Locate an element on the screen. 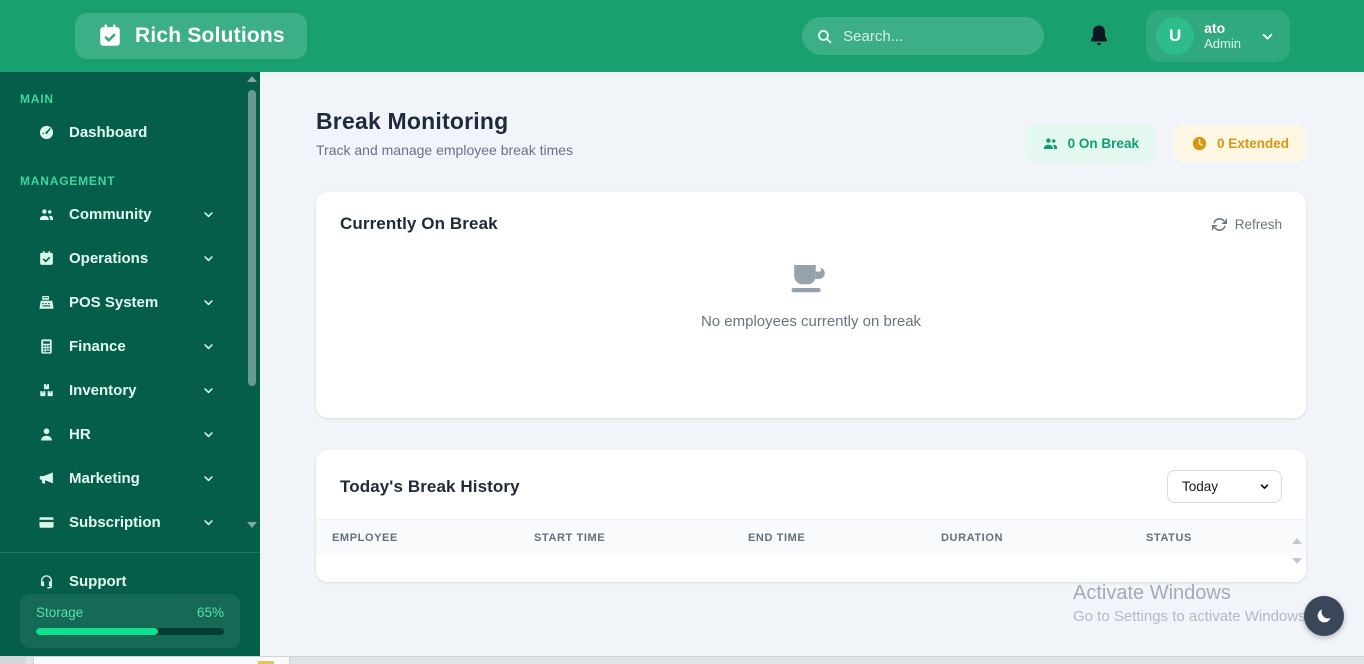  top-navbar: Rich Solutions U ato Admin is located at coordinates (682, 36).